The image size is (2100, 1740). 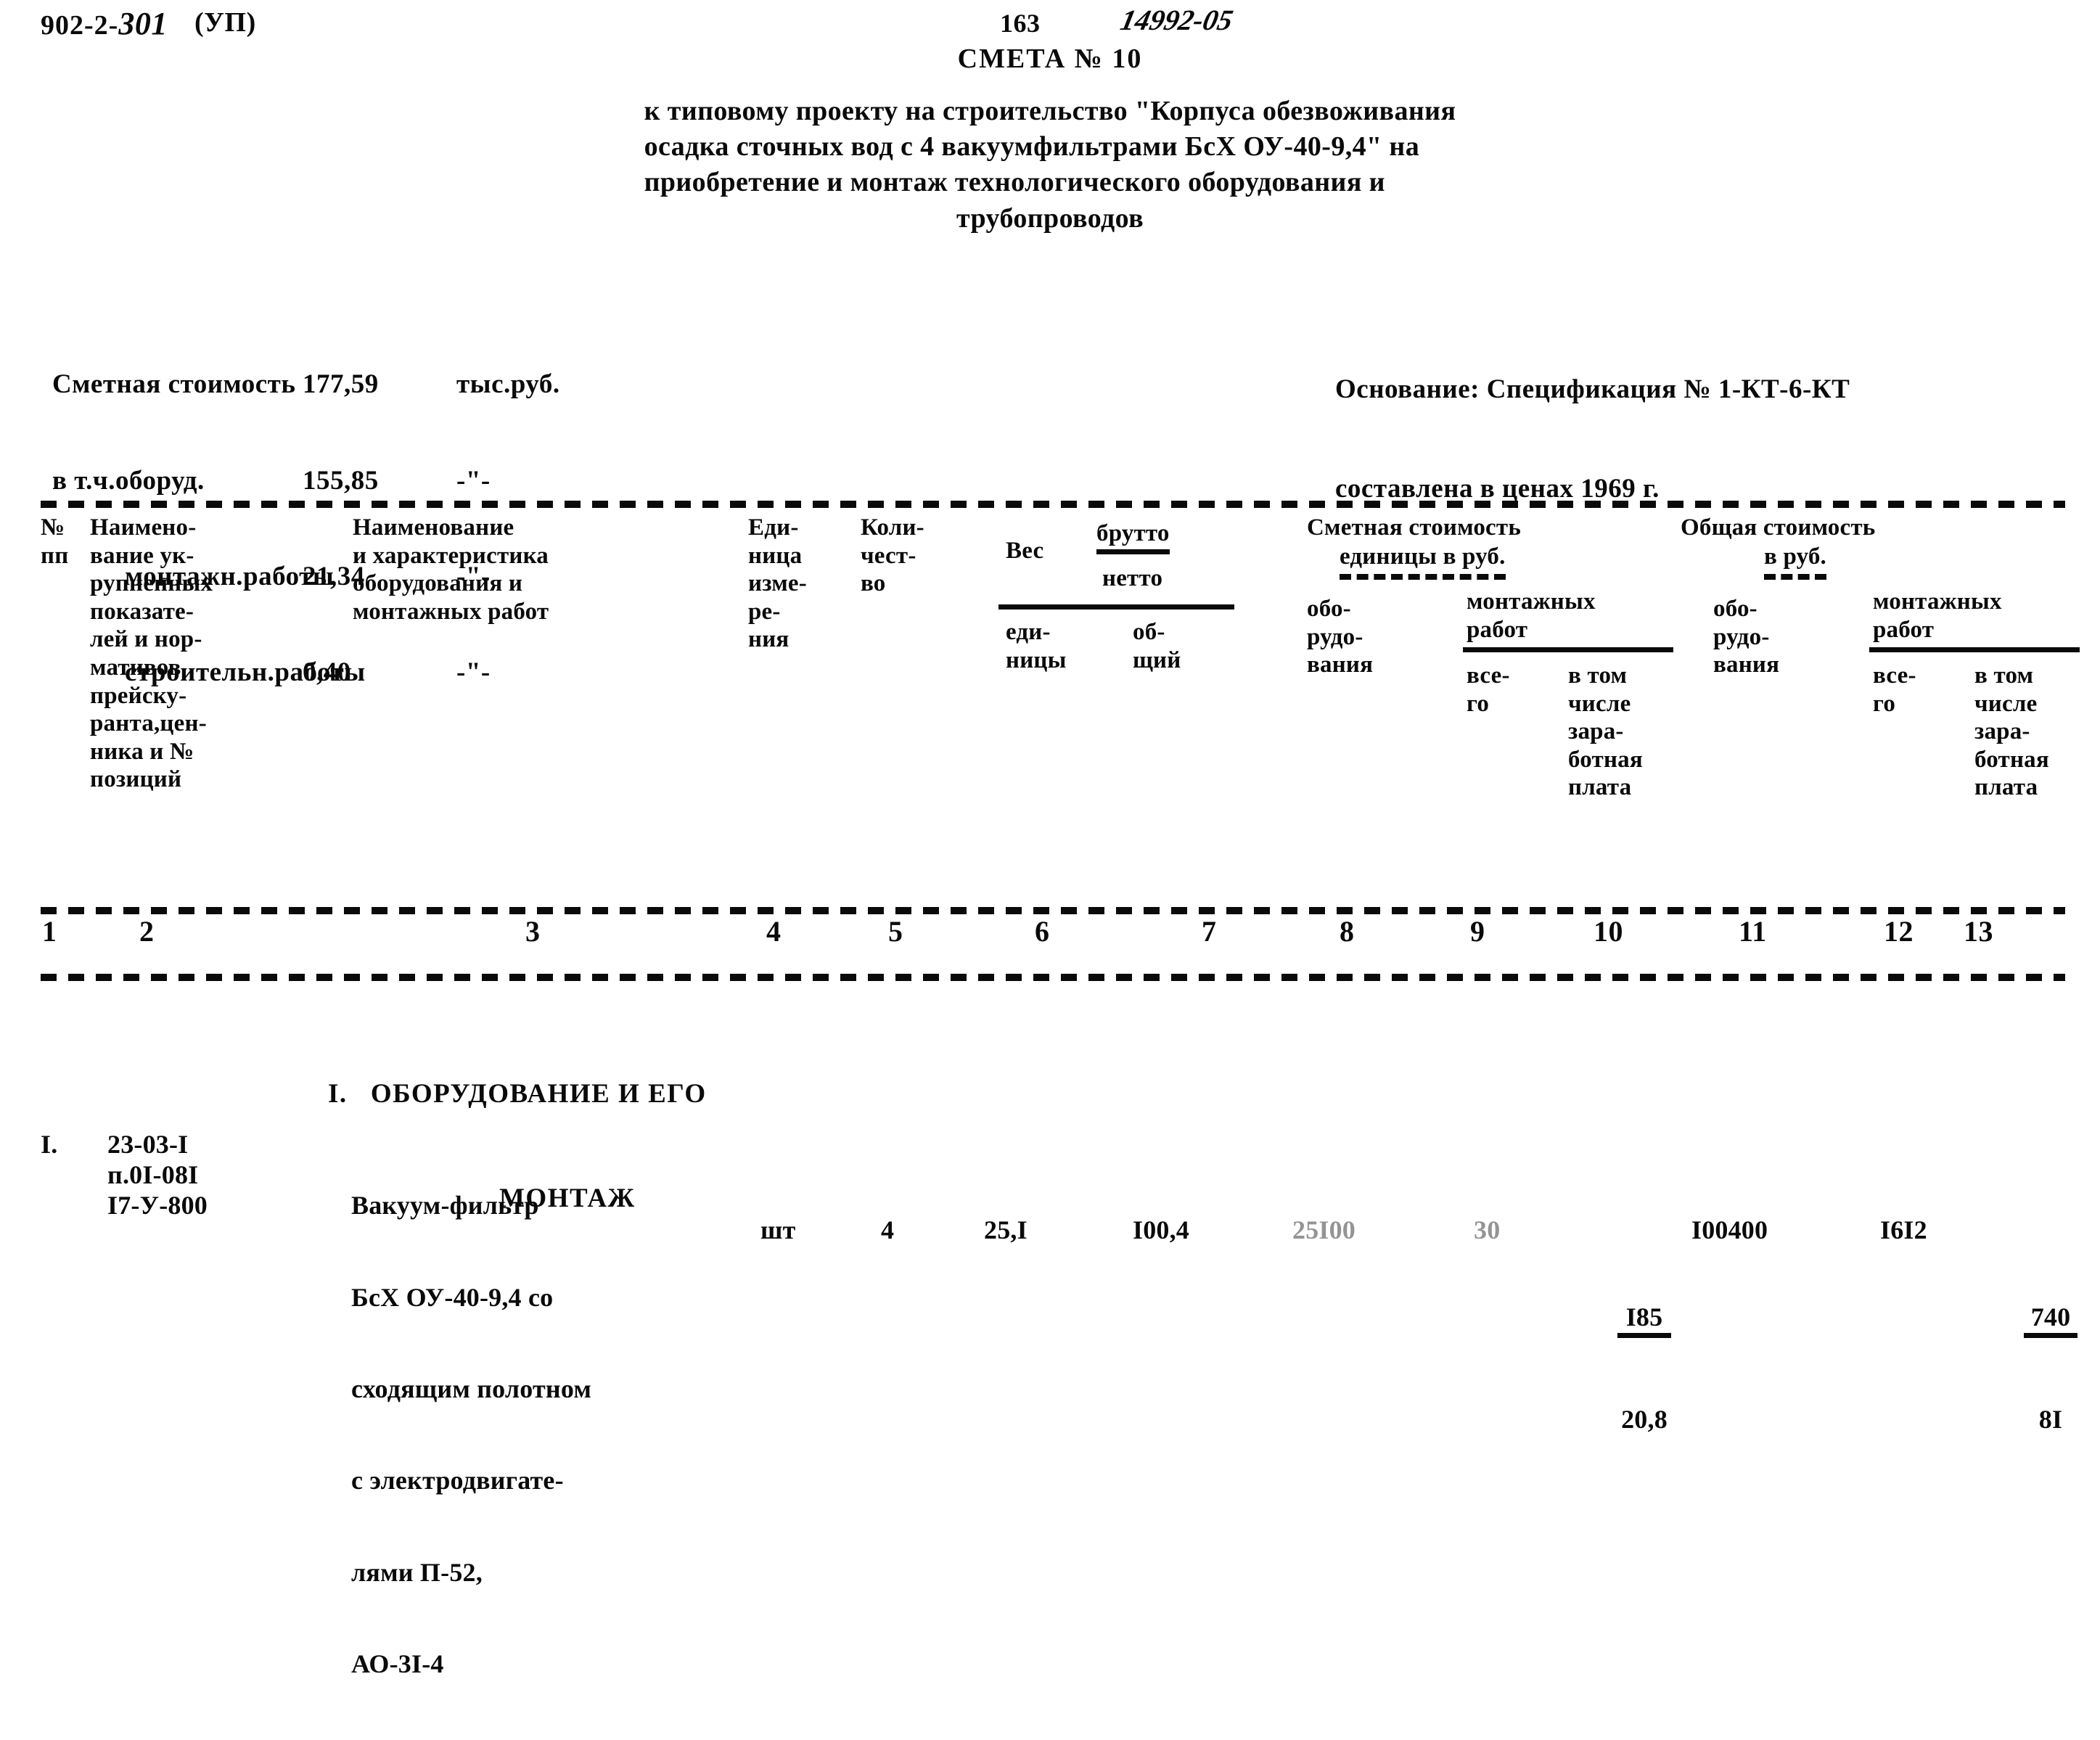 What do you see at coordinates (2050, 1419) in the screenshot?
I see `total-wage-denominator: 8I` at bounding box center [2050, 1419].